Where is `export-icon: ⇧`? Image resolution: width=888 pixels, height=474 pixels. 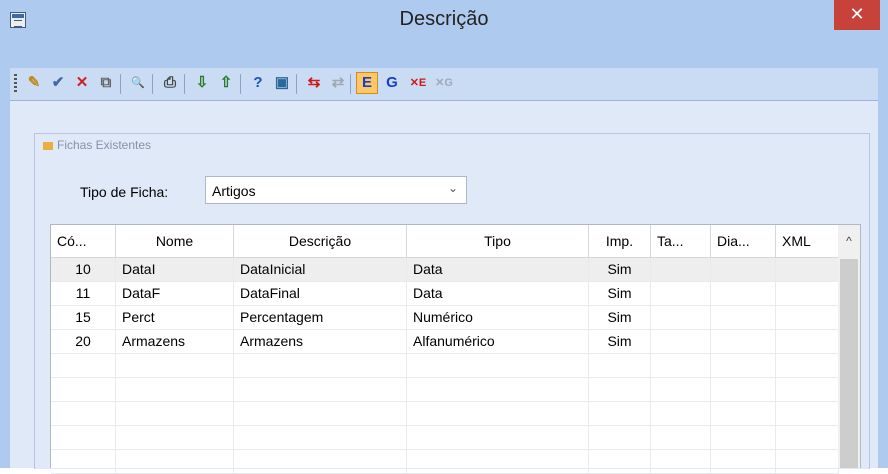 export-icon: ⇧ is located at coordinates (226, 83).